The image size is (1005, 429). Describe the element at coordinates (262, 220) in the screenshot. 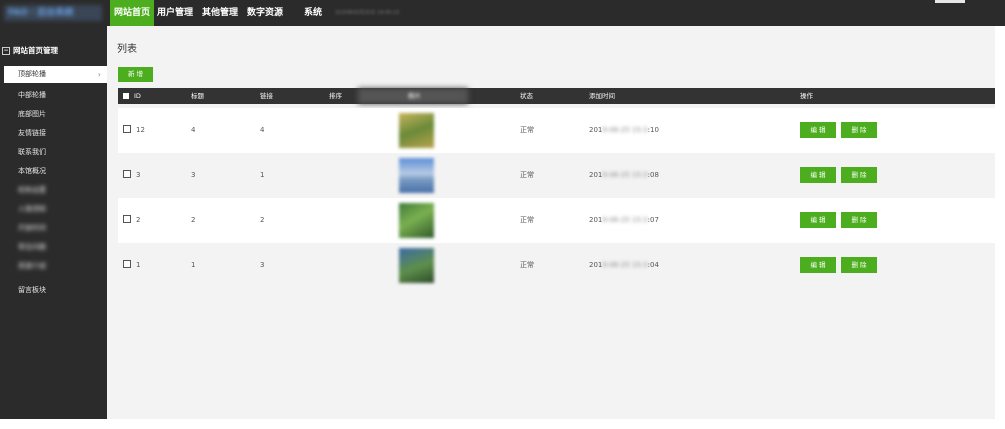

I see `row-link: 2` at that location.